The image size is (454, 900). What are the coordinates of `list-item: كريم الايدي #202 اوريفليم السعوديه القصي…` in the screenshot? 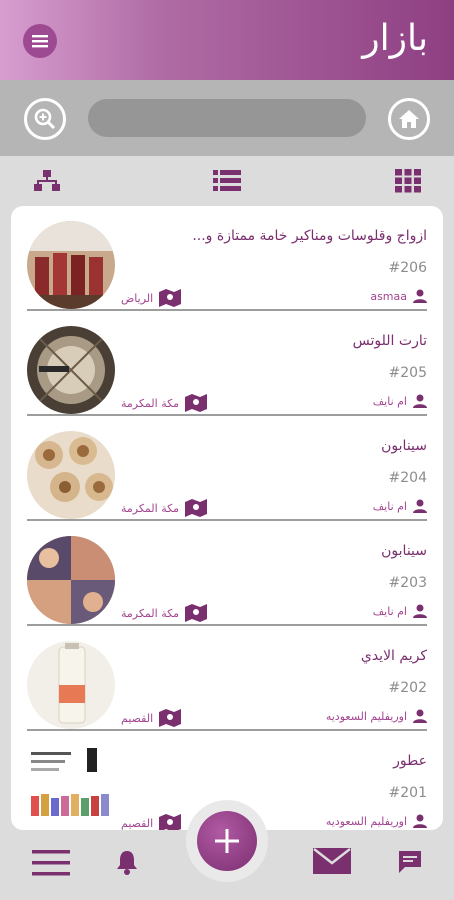 It's located at (227, 678).